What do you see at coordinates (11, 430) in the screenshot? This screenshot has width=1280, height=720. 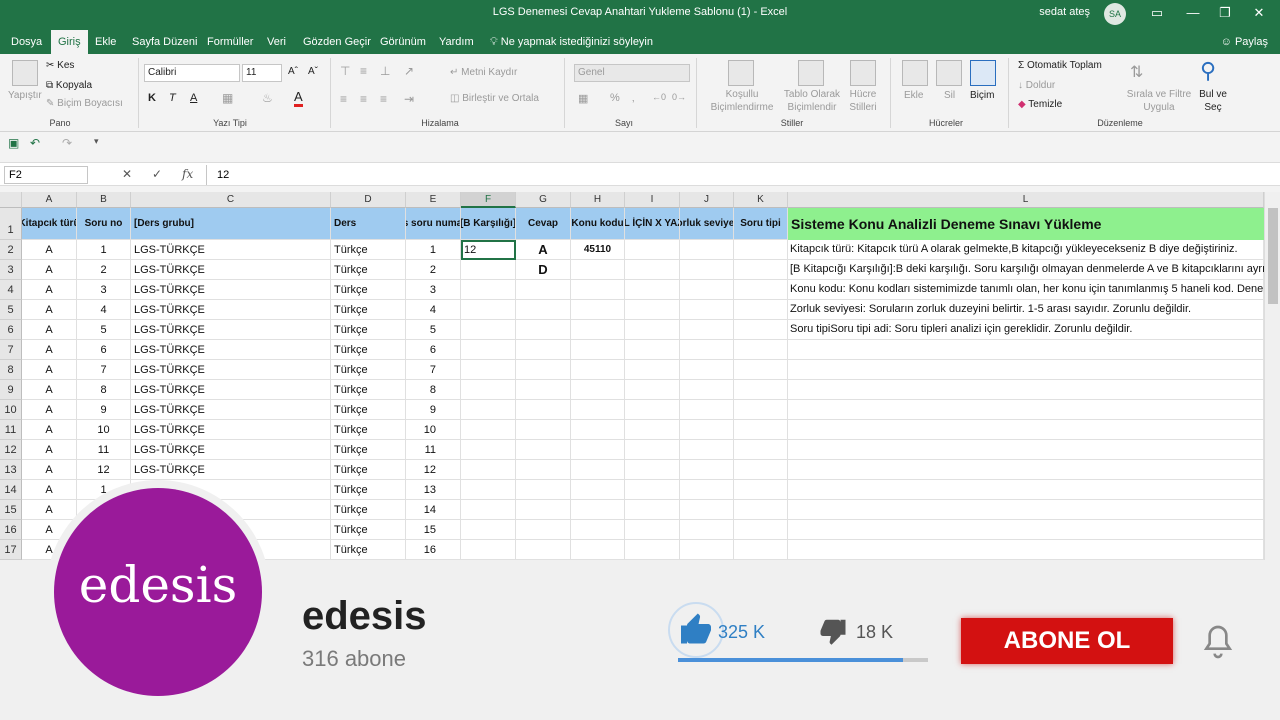 I see `row-header: 11` at bounding box center [11, 430].